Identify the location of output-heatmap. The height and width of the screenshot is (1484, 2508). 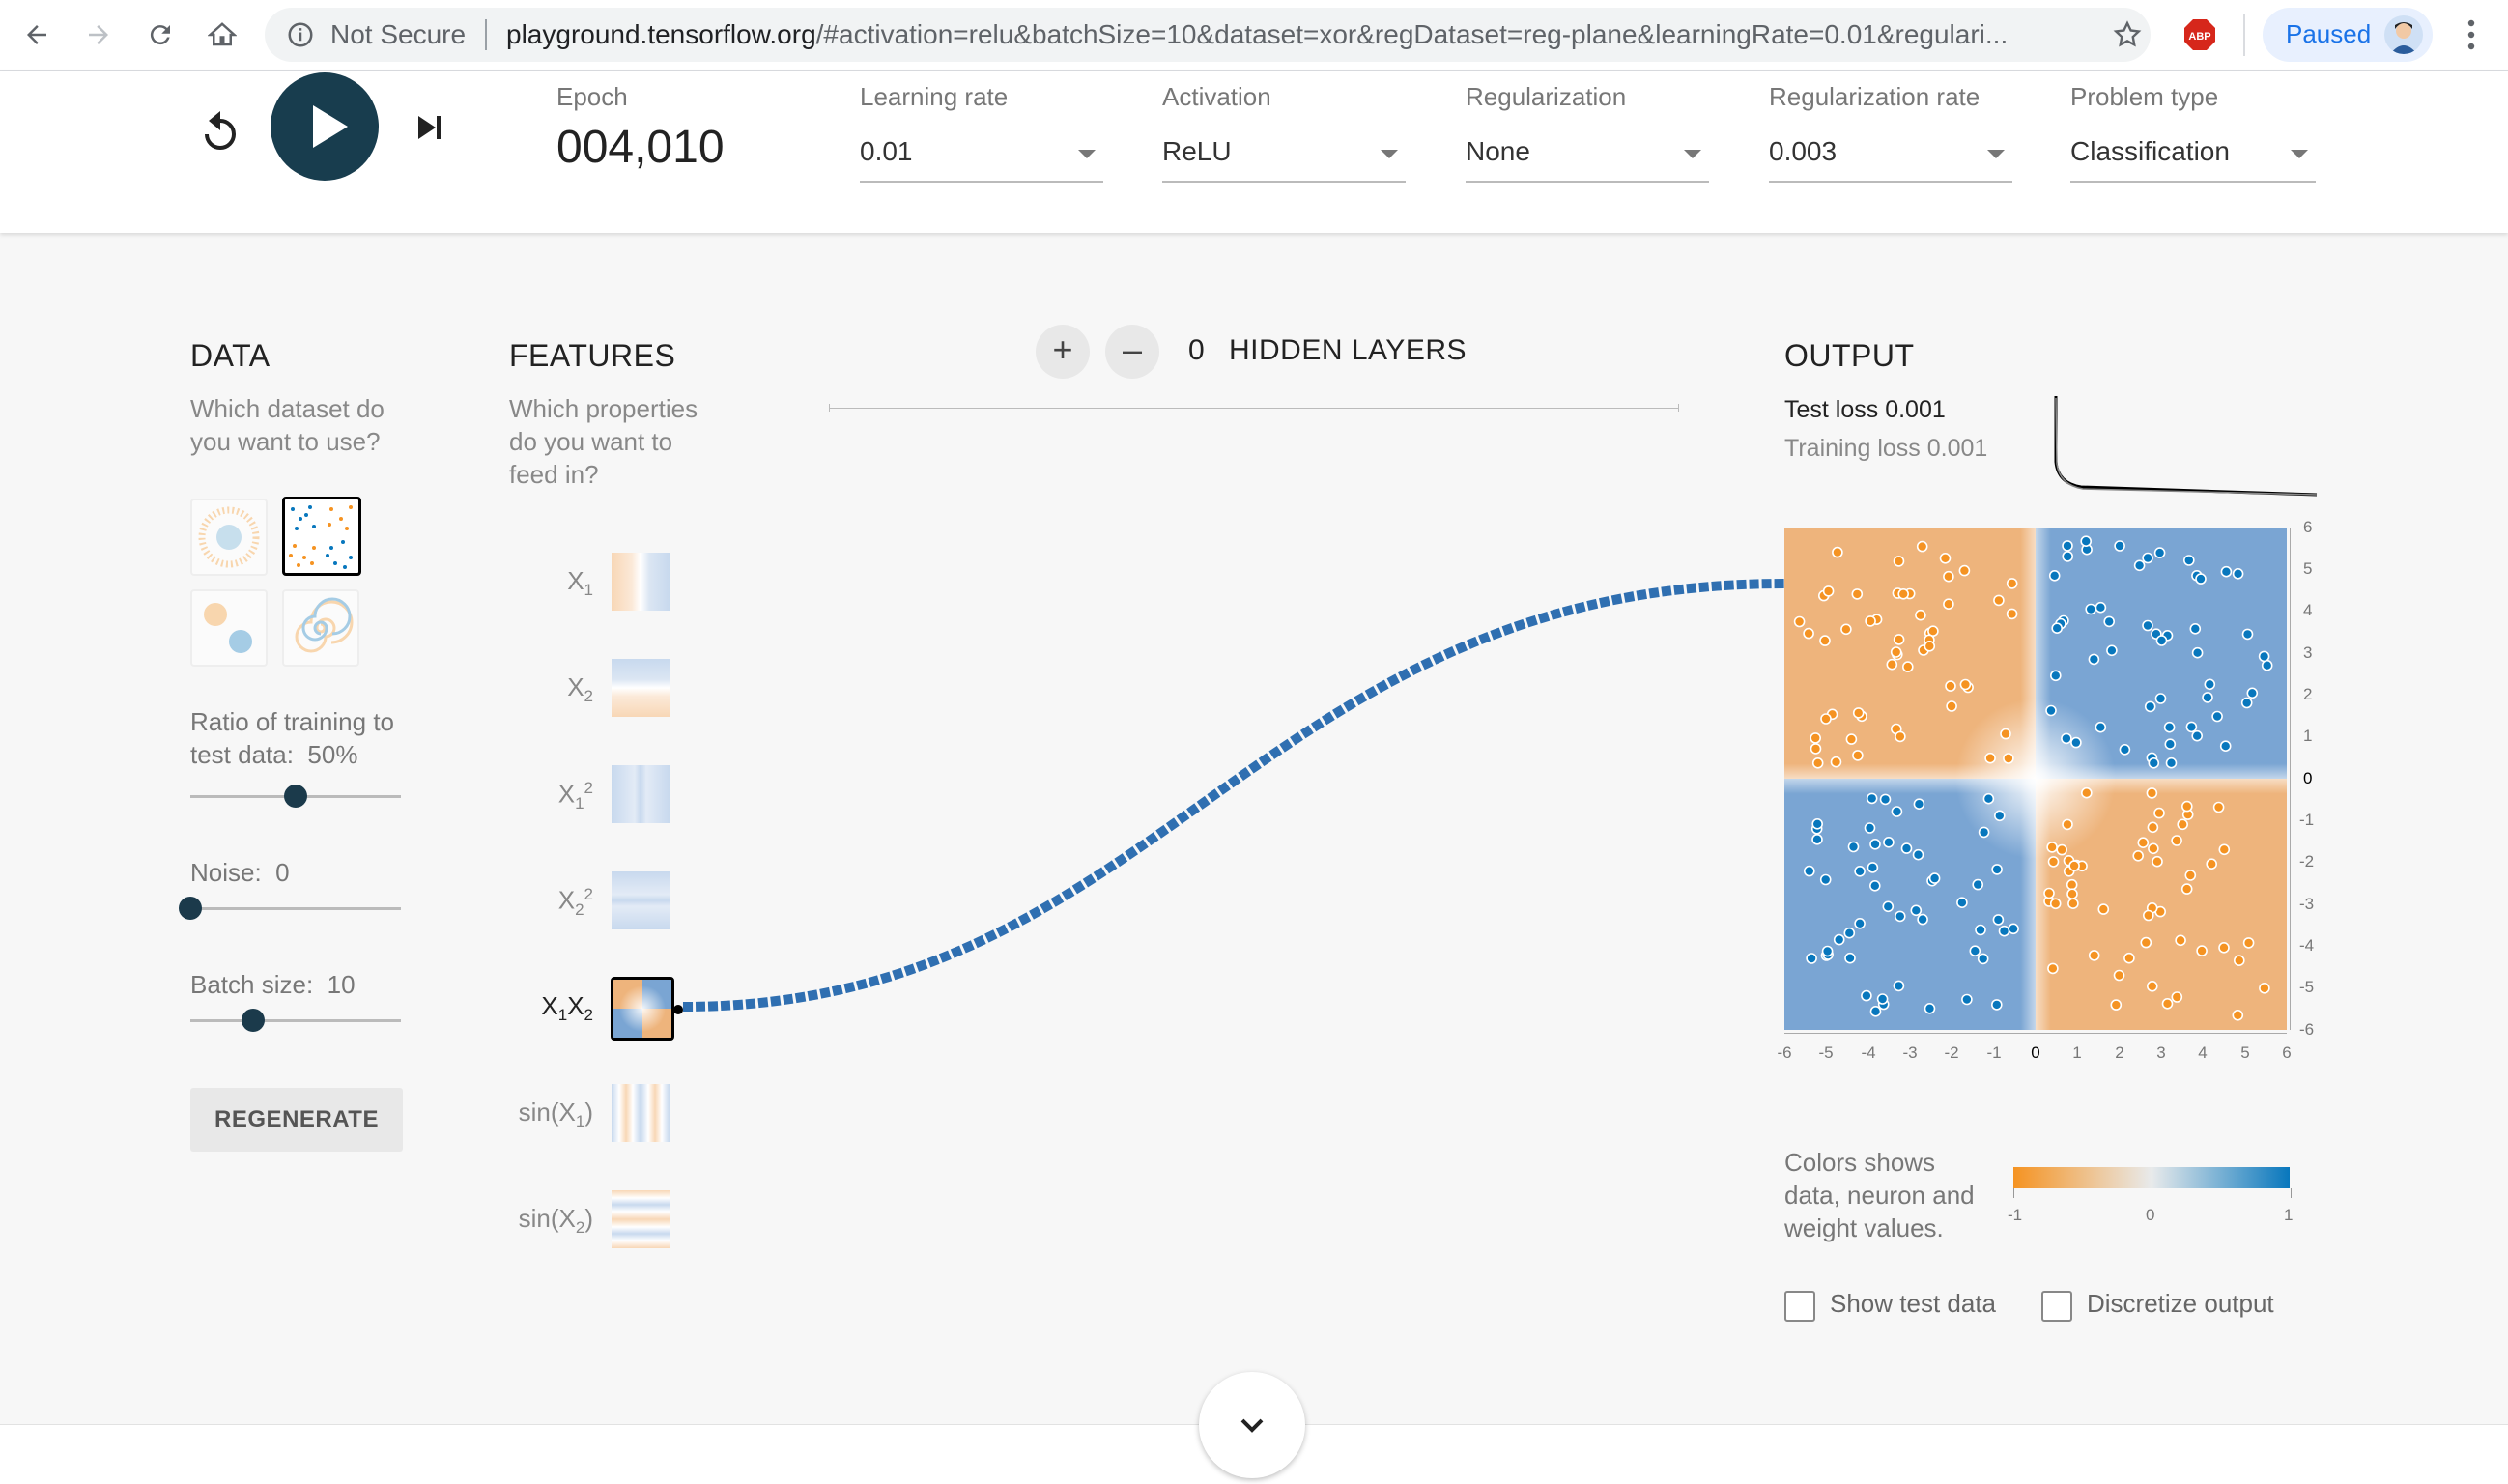
(2036, 779).